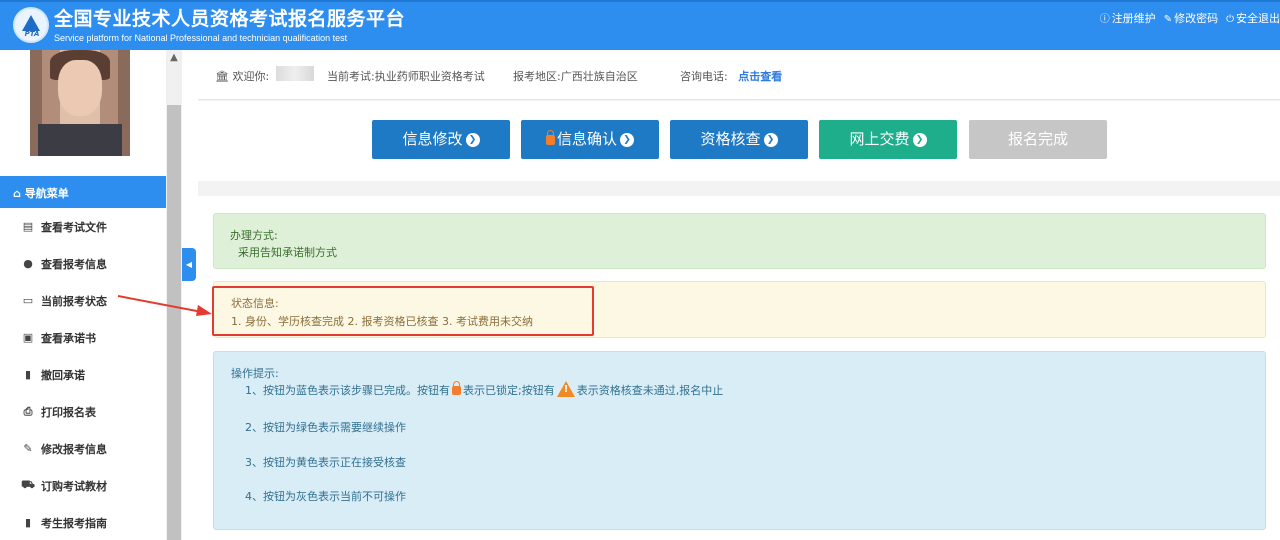 This screenshot has height=540, width=1280. I want to click on sidebar-item-exam-files: ▤ 查看考试文件, so click(83, 226).